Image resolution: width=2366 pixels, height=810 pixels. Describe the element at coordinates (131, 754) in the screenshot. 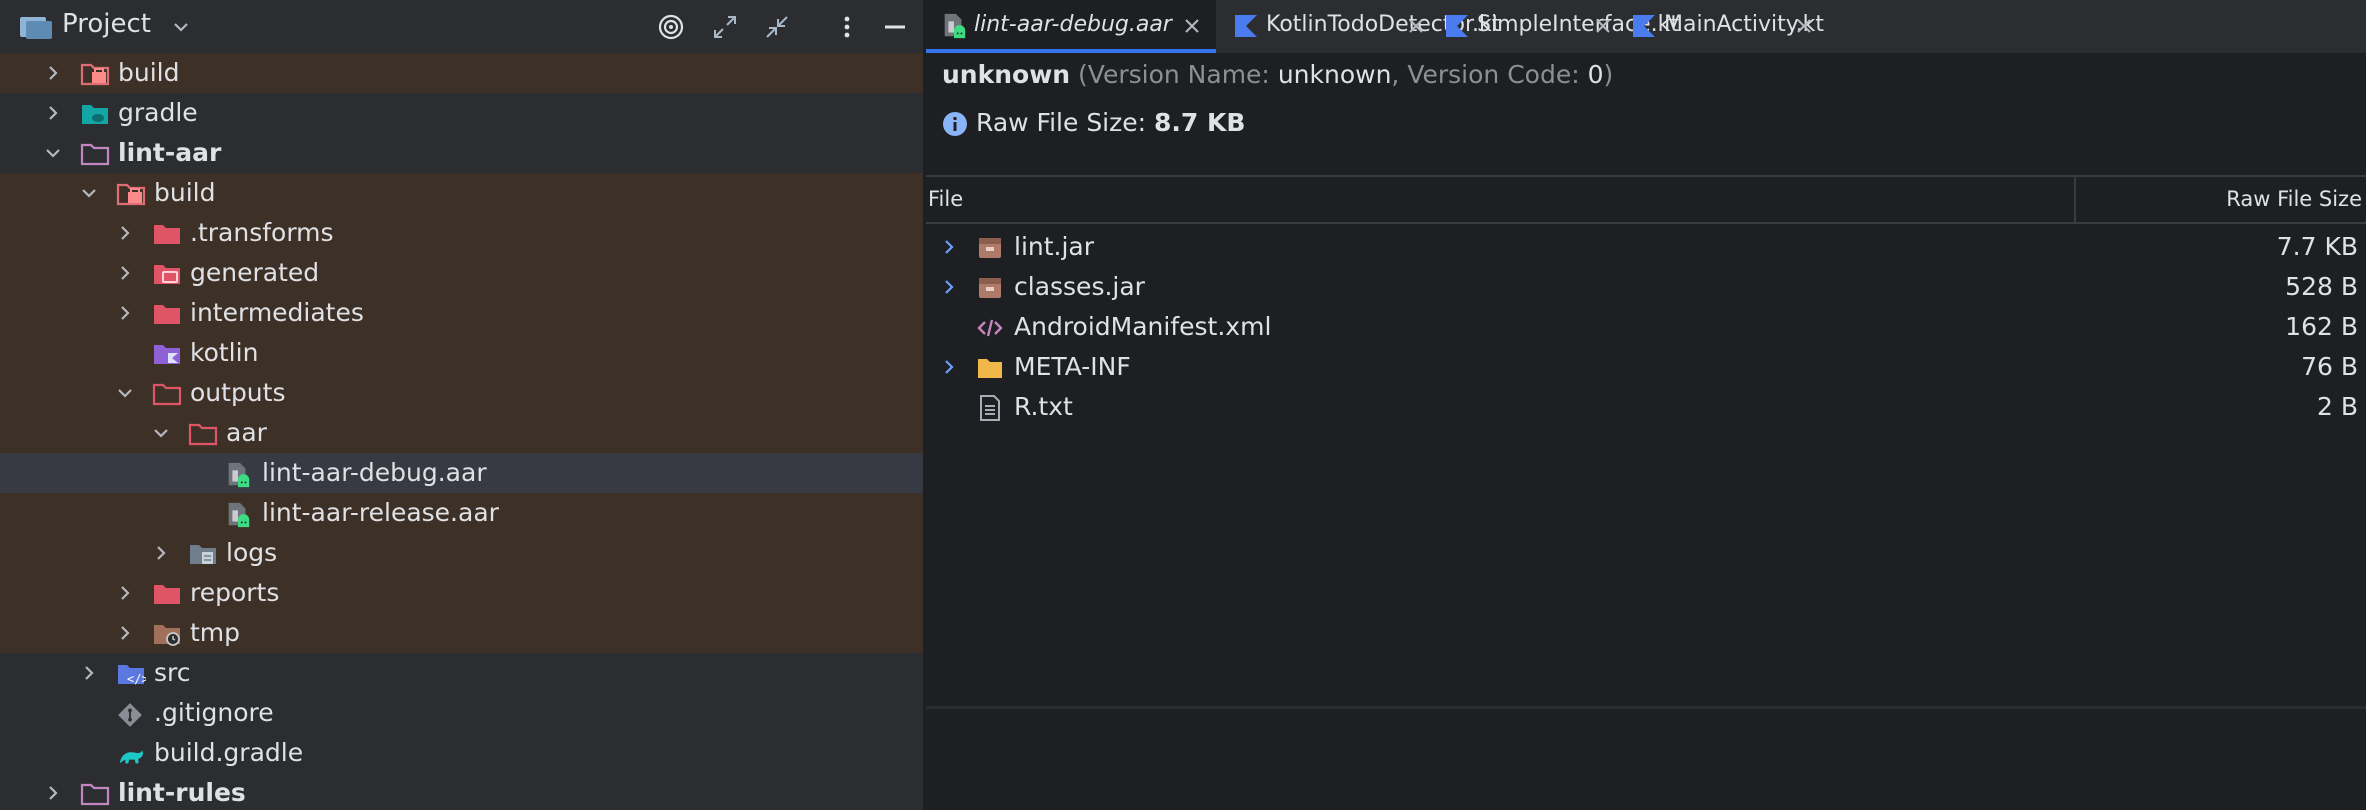

I see `gradle-file-icon` at that location.